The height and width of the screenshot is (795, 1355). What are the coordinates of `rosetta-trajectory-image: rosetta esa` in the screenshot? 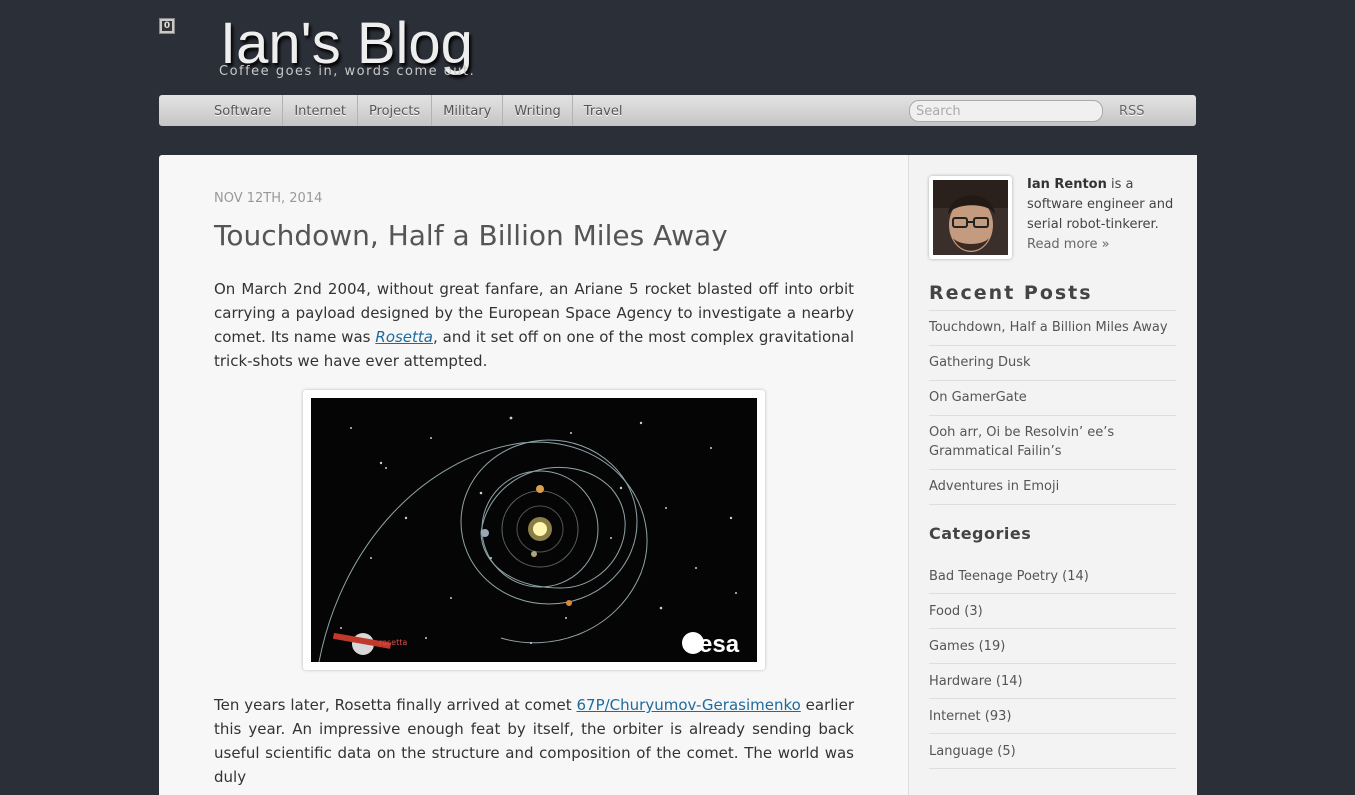 It's located at (534, 530).